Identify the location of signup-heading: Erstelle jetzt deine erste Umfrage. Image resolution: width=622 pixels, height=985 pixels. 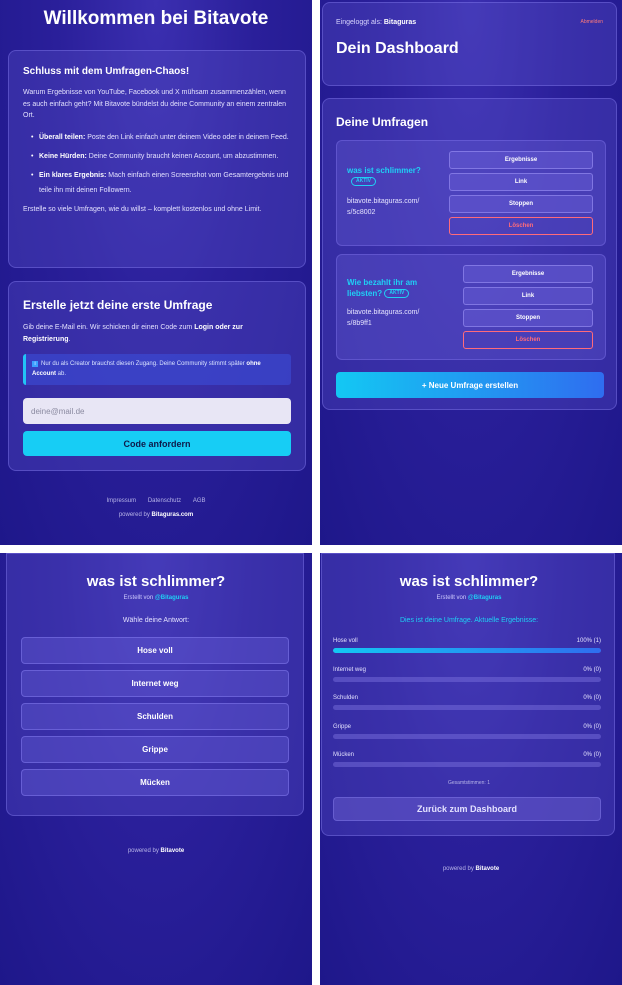
(118, 305).